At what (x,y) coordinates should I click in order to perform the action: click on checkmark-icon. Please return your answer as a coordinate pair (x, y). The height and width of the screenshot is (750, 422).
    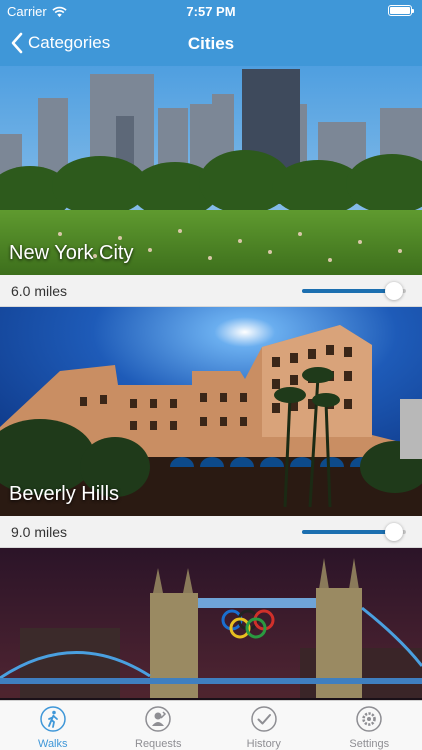
    Looking at the image, I should click on (264, 719).